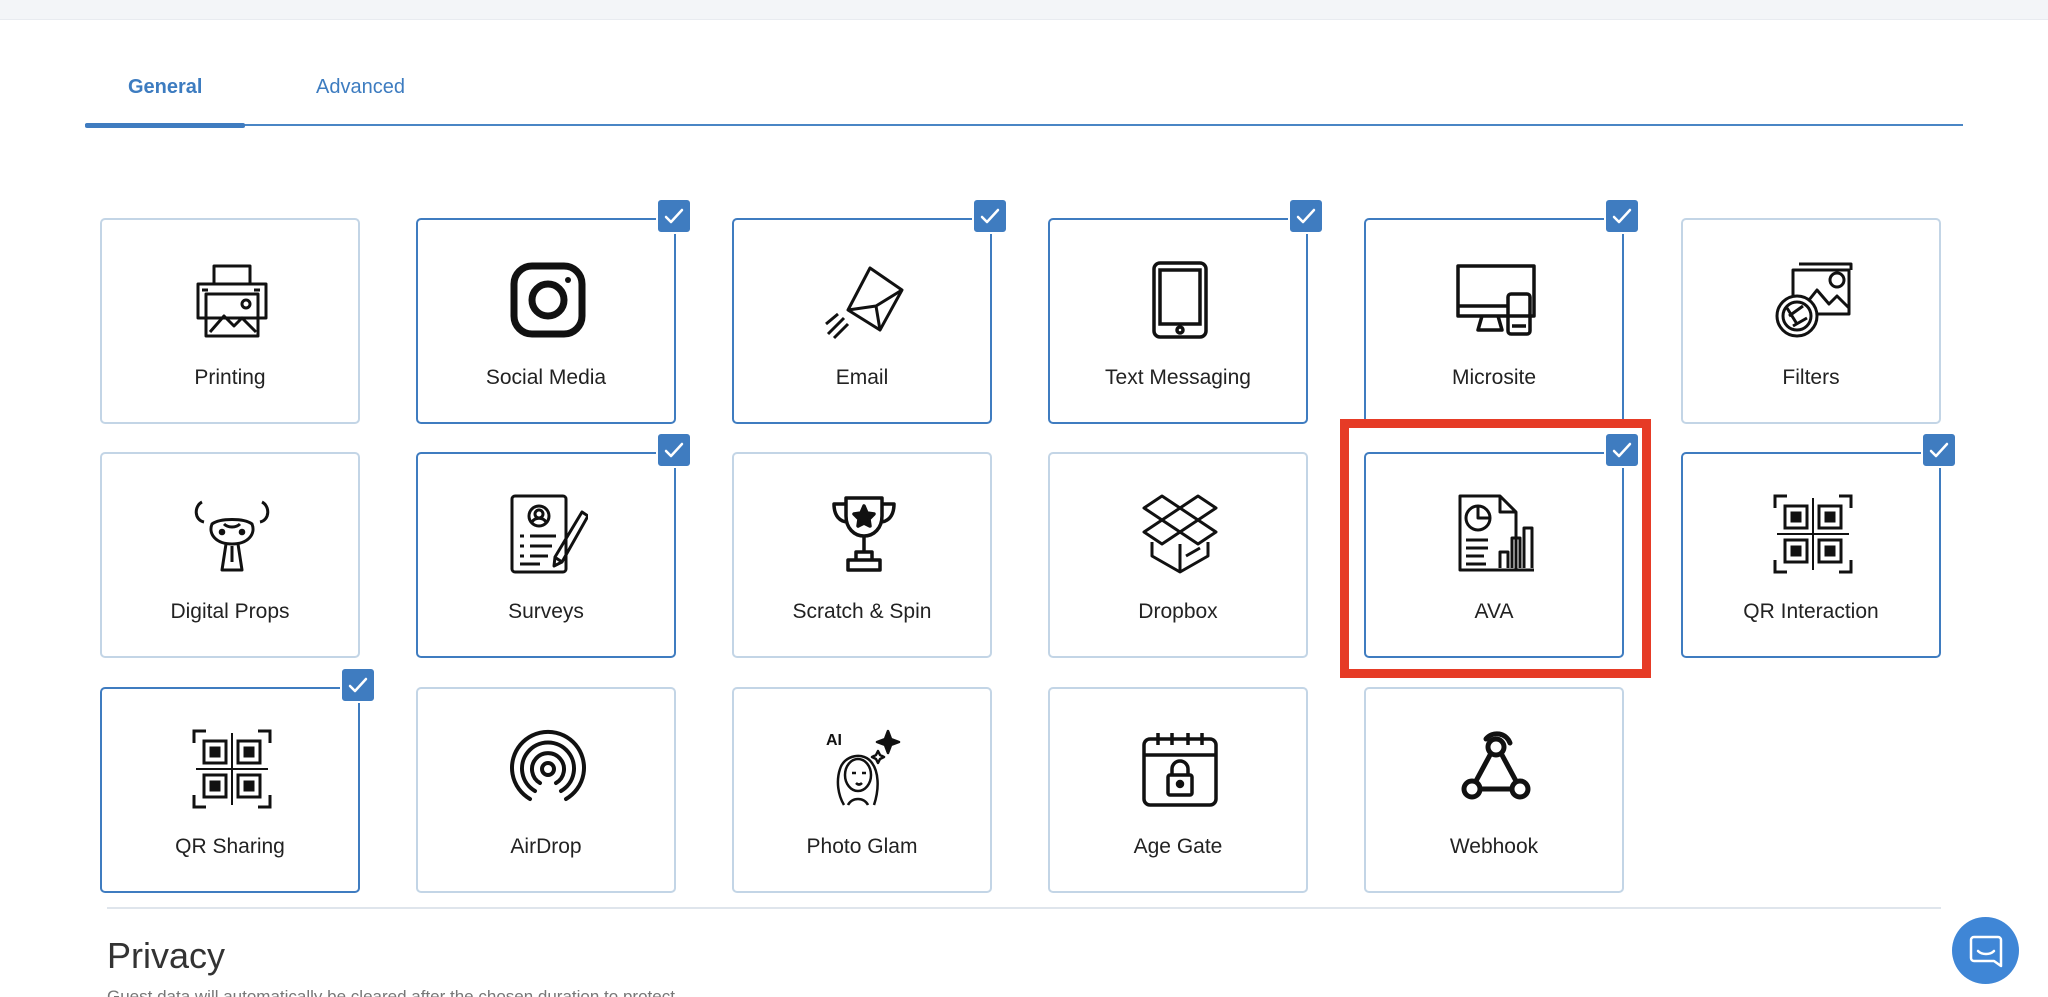  Describe the element at coordinates (864, 534) in the screenshot. I see `trophy-icon` at that location.